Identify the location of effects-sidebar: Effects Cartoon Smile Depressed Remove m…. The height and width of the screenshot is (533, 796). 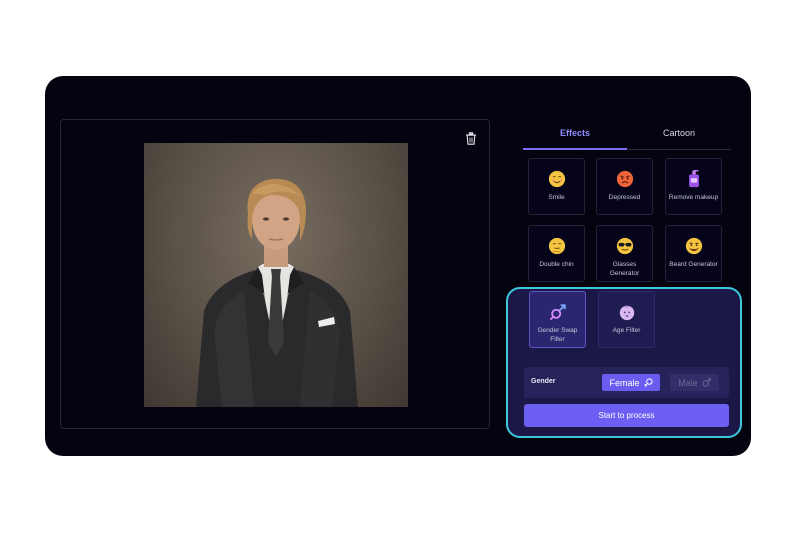
(627, 203).